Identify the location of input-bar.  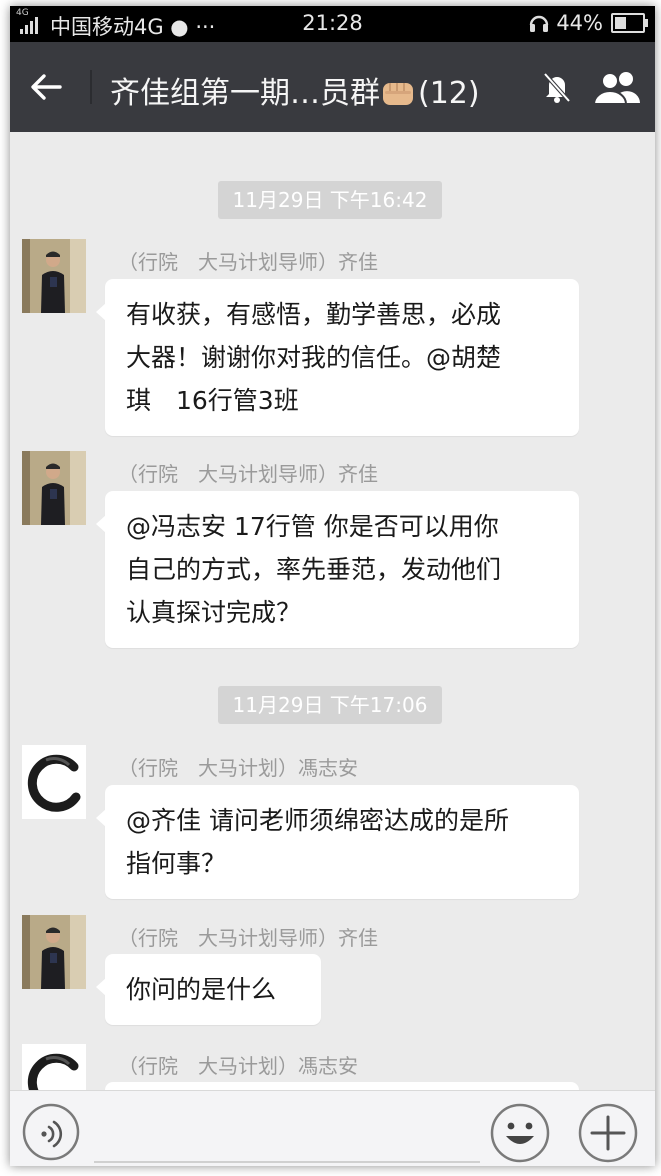
(332, 1128).